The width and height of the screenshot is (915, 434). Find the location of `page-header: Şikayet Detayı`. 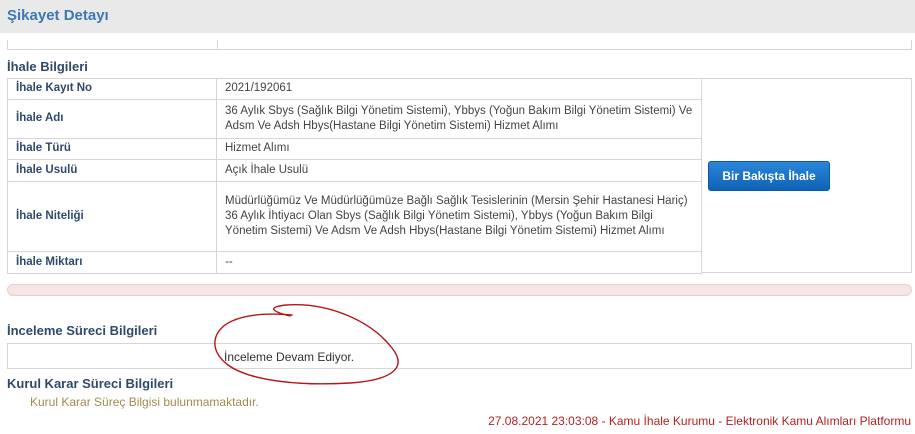

page-header: Şikayet Detayı is located at coordinates (457, 16).